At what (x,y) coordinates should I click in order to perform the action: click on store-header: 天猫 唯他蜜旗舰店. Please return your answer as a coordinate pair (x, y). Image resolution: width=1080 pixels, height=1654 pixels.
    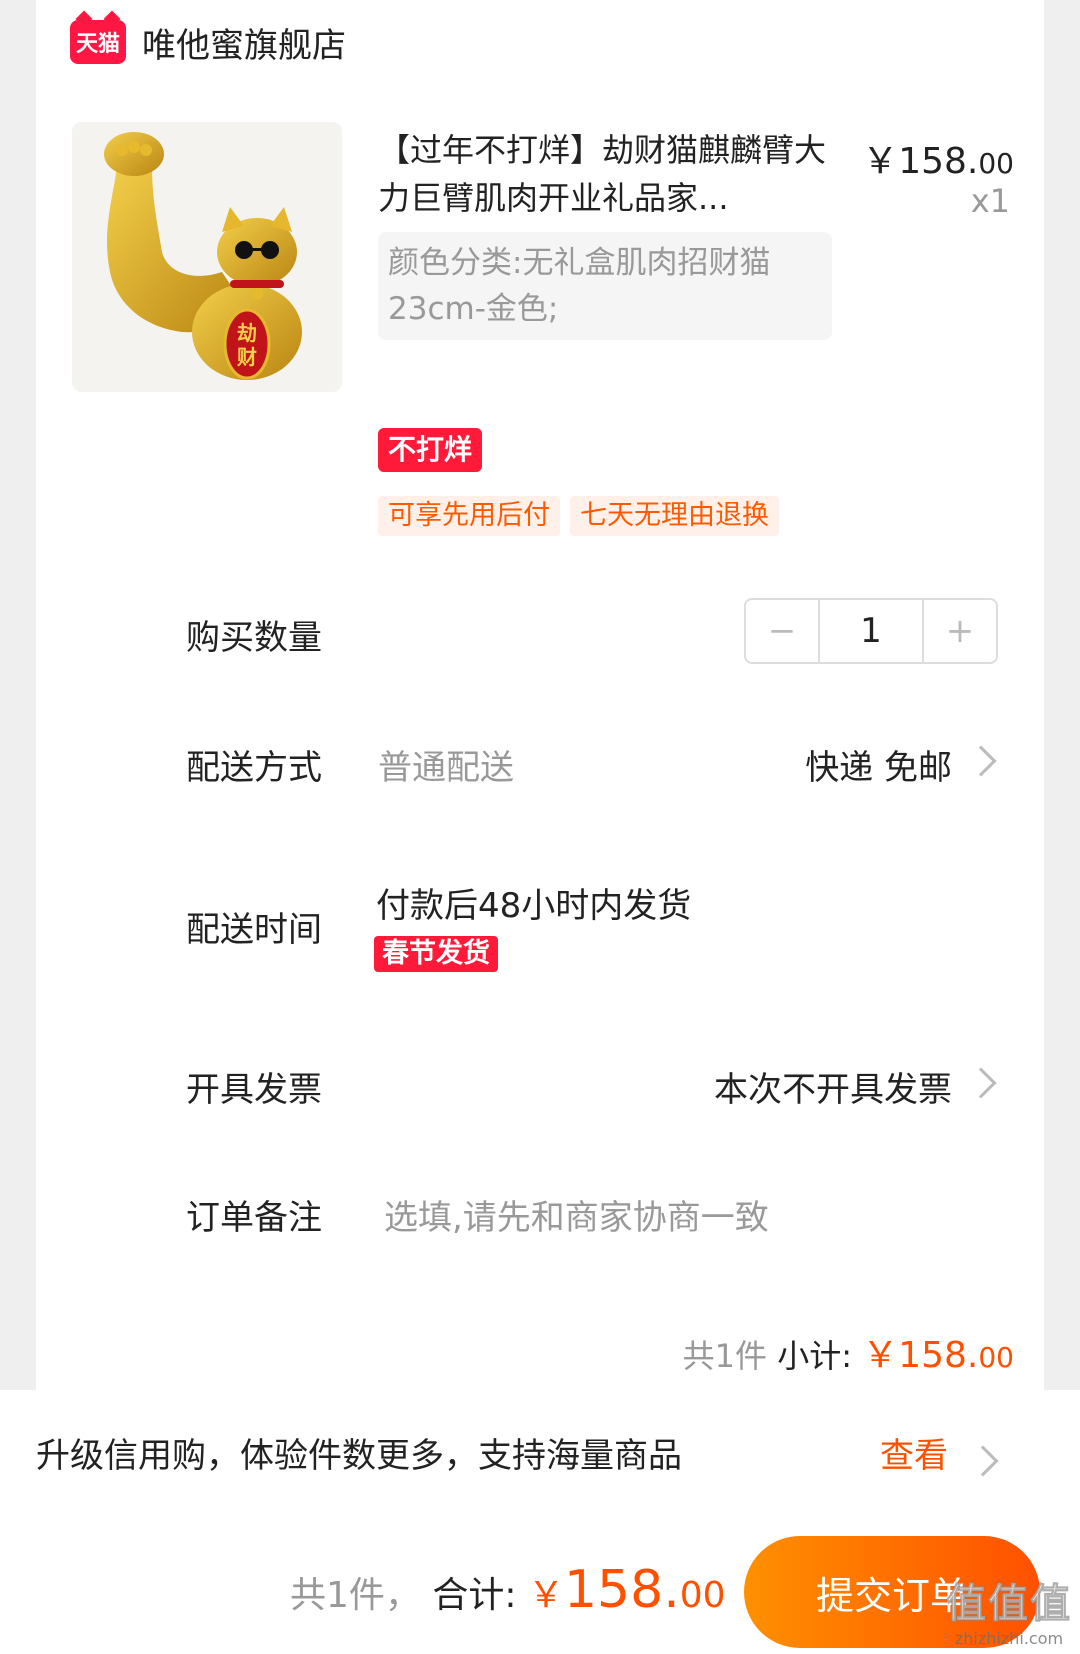
    Looking at the image, I should click on (208, 42).